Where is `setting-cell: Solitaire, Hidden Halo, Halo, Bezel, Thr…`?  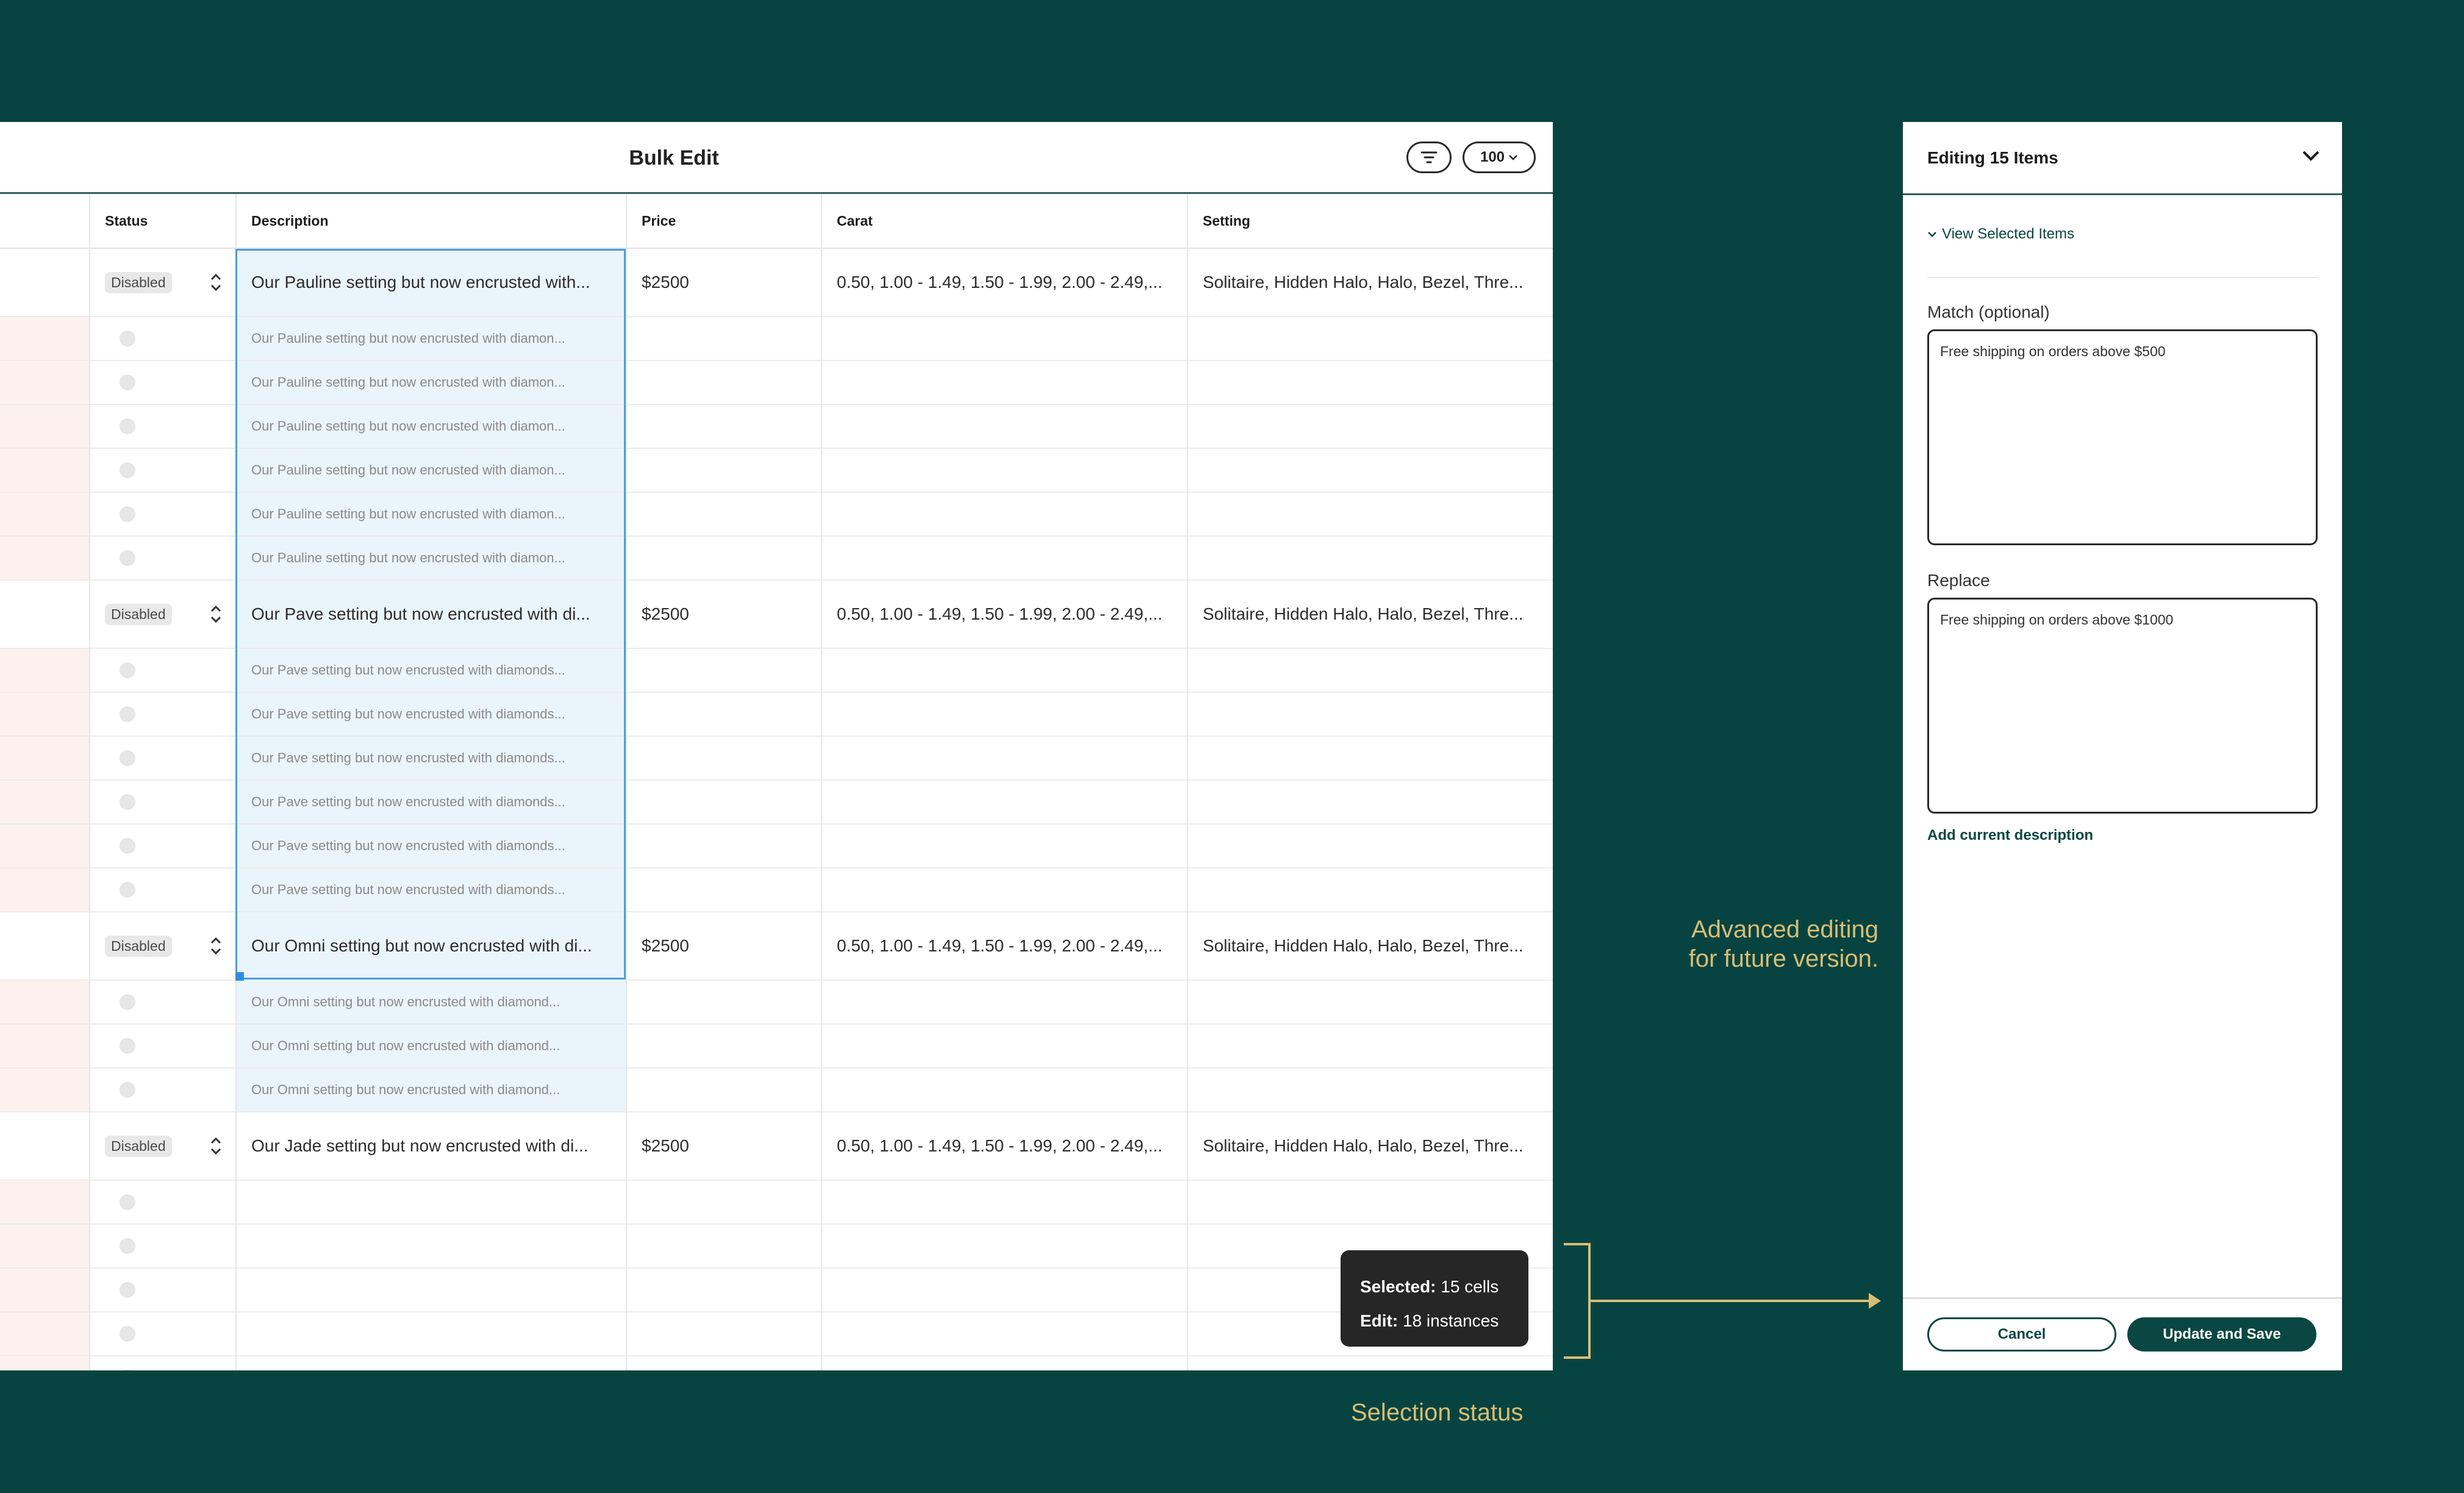
setting-cell: Solitaire, Hidden Halo, Halo, Bezel, Thr… is located at coordinates (1370, 615).